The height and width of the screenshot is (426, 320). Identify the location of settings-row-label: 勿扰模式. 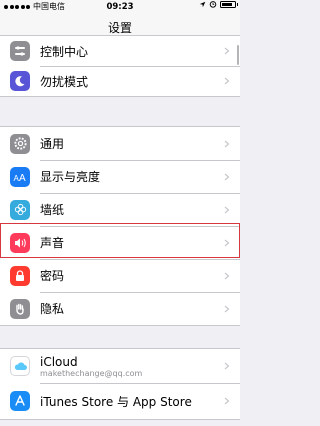
(64, 81).